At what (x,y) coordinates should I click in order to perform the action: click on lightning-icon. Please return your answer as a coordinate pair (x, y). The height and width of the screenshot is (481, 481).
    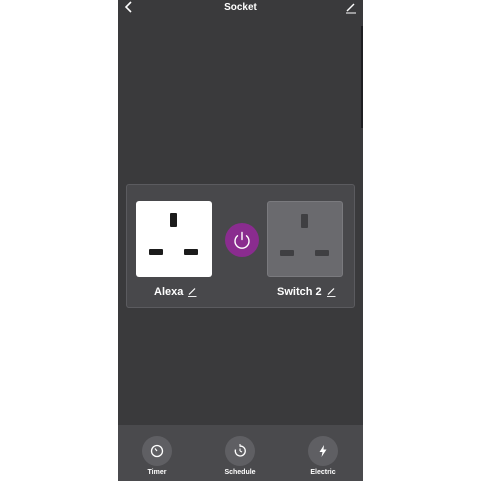
    Looking at the image, I should click on (323, 451).